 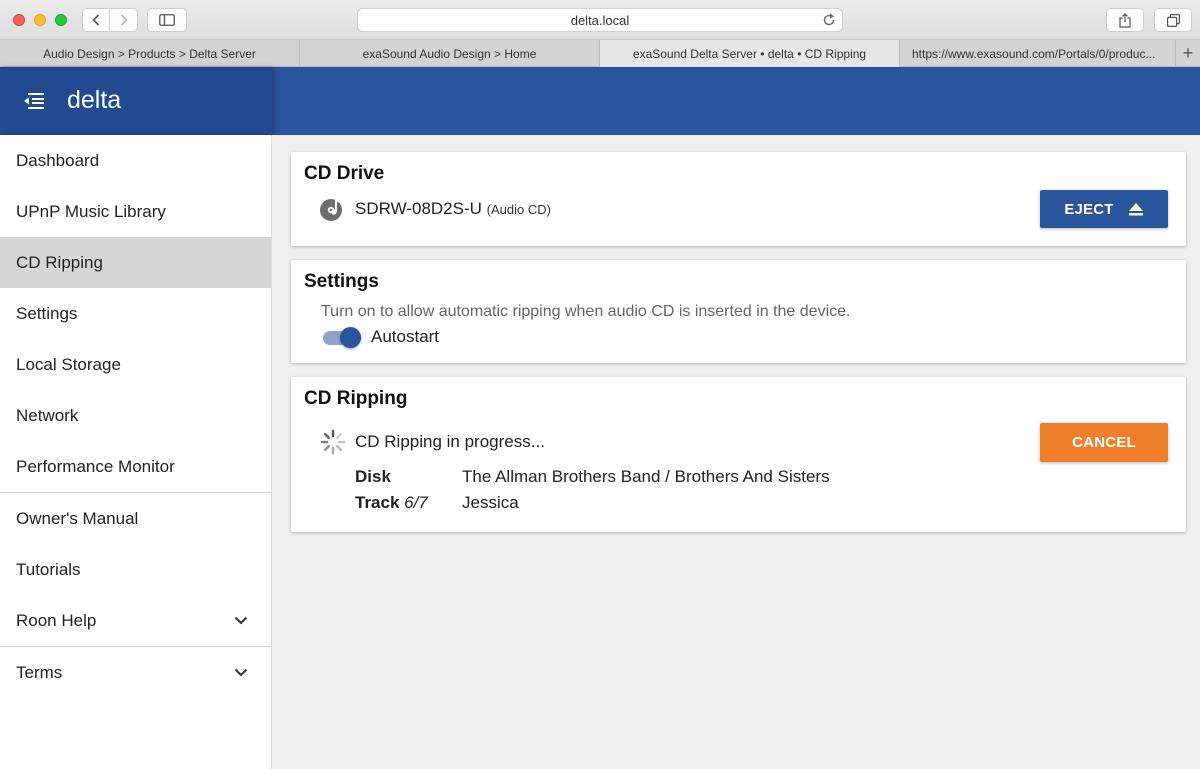 I want to click on share-icon, so click(x=1125, y=20).